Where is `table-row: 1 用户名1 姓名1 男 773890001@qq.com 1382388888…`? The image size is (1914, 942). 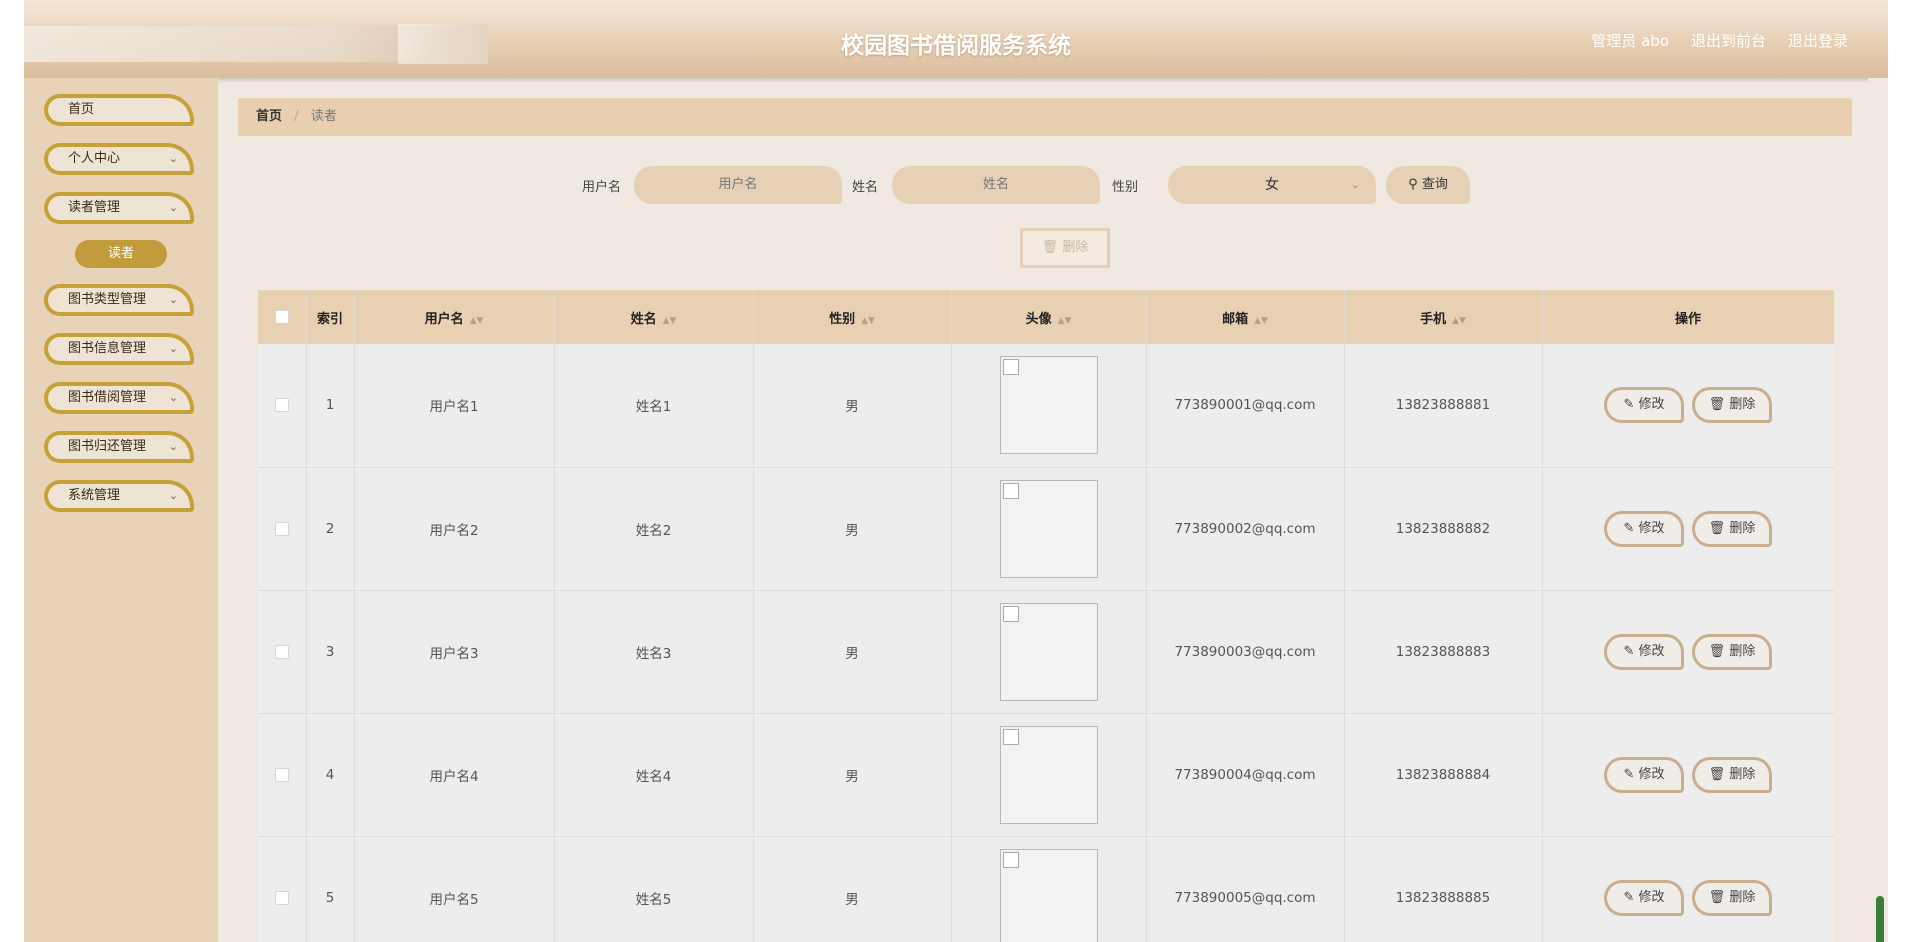 table-row: 1 用户名1 姓名1 男 773890001@qq.com 1382388888… is located at coordinates (1046, 405).